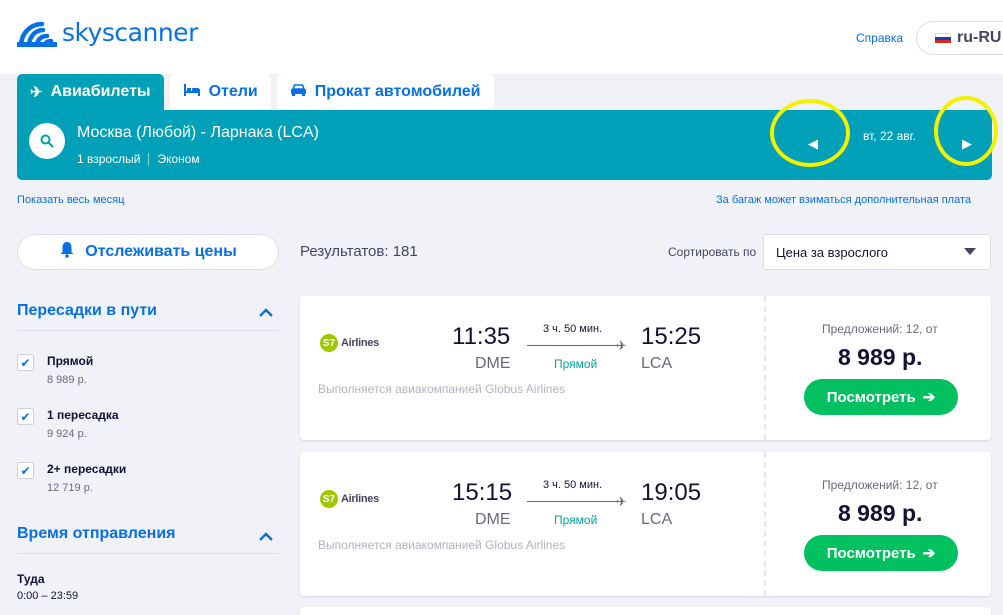 The height and width of the screenshot is (615, 1003). I want to click on tab-flights-label: Авиабилеты, so click(100, 91).